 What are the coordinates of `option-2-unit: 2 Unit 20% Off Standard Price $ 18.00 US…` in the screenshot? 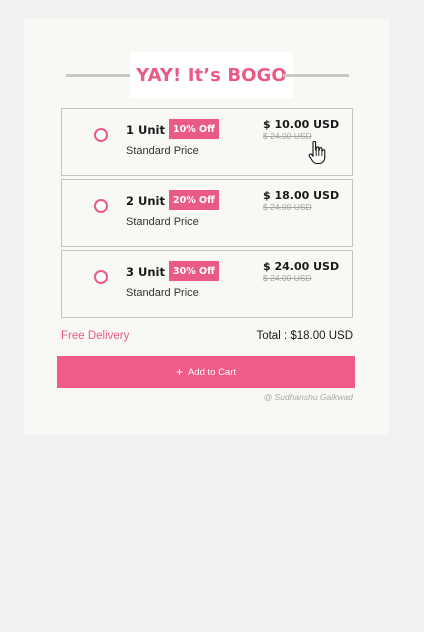 It's located at (207, 213).